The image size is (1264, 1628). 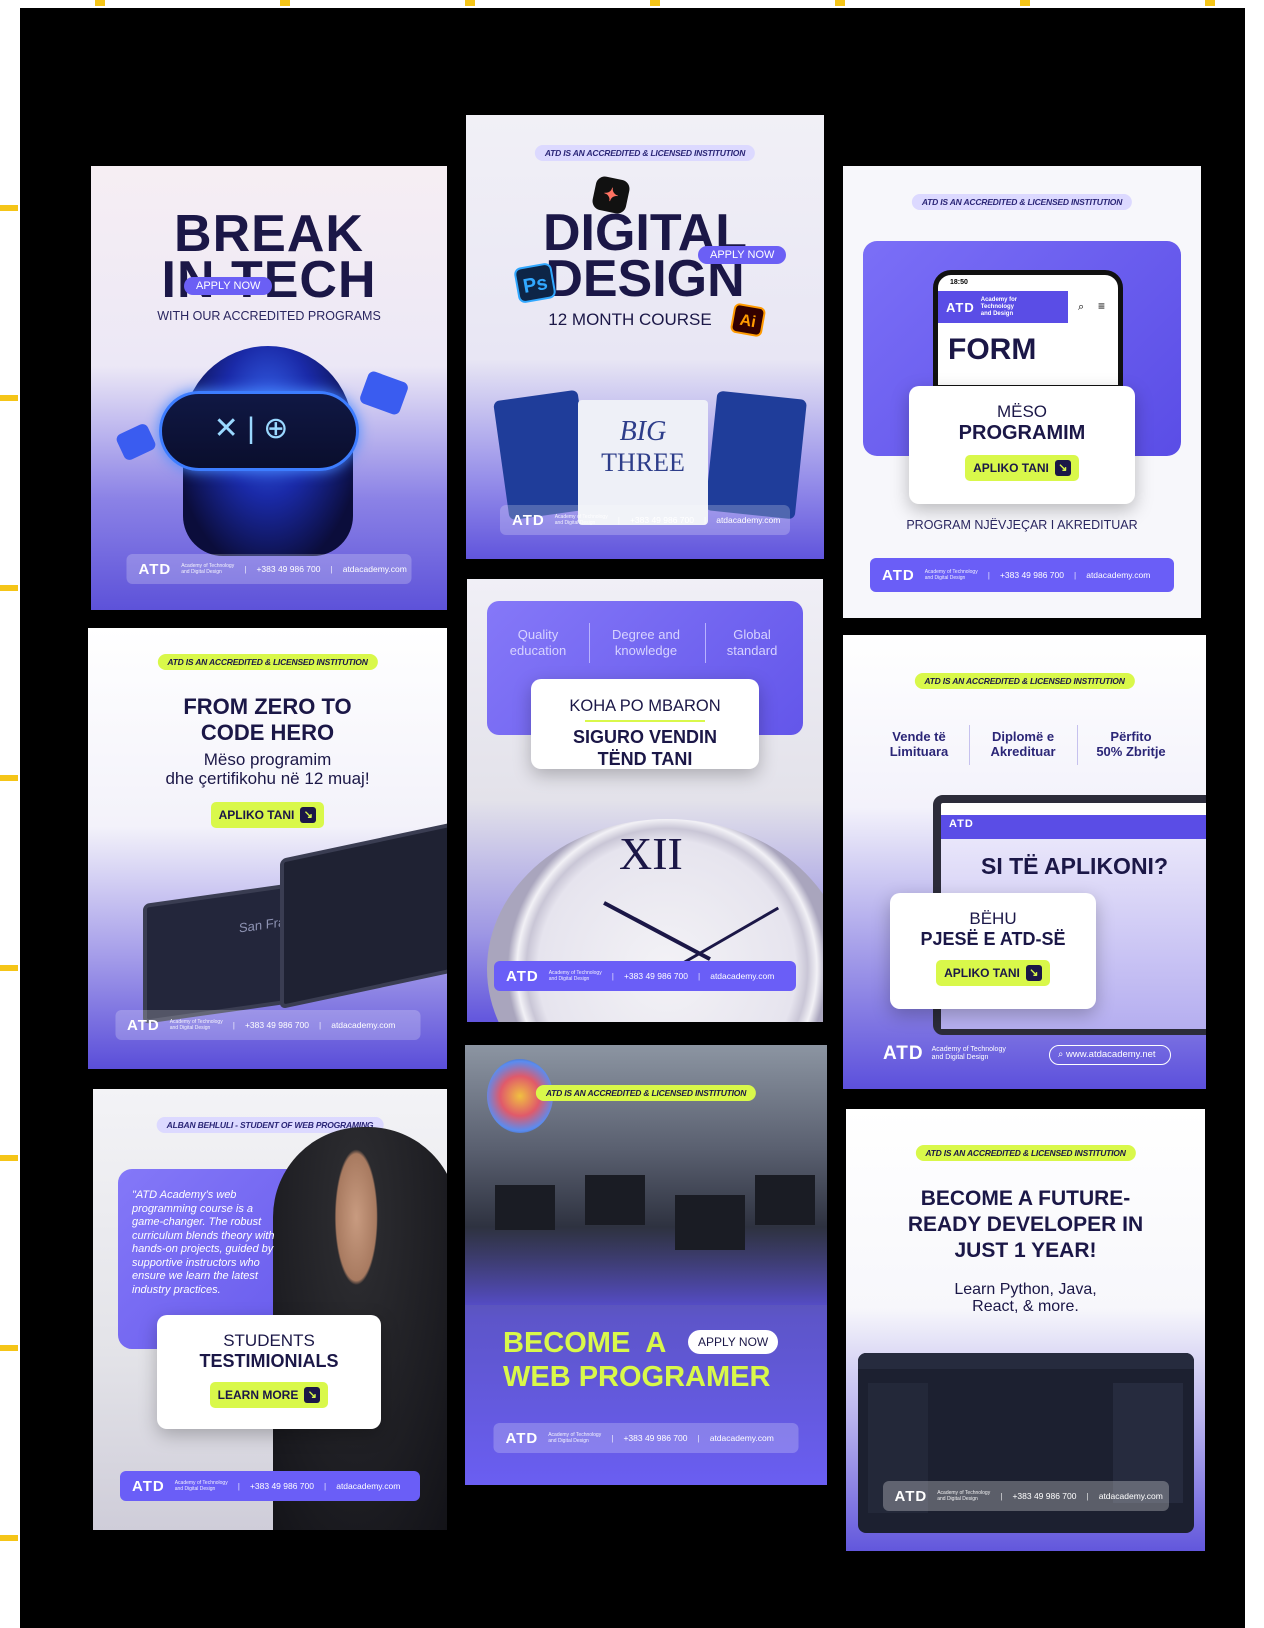 What do you see at coordinates (643, 431) in the screenshot?
I see `book-line1: BIG` at bounding box center [643, 431].